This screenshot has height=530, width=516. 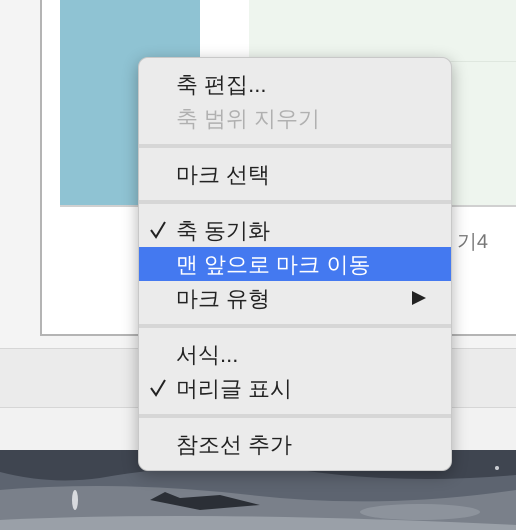 What do you see at coordinates (472, 242) in the screenshot?
I see `axis-label: 기4` at bounding box center [472, 242].